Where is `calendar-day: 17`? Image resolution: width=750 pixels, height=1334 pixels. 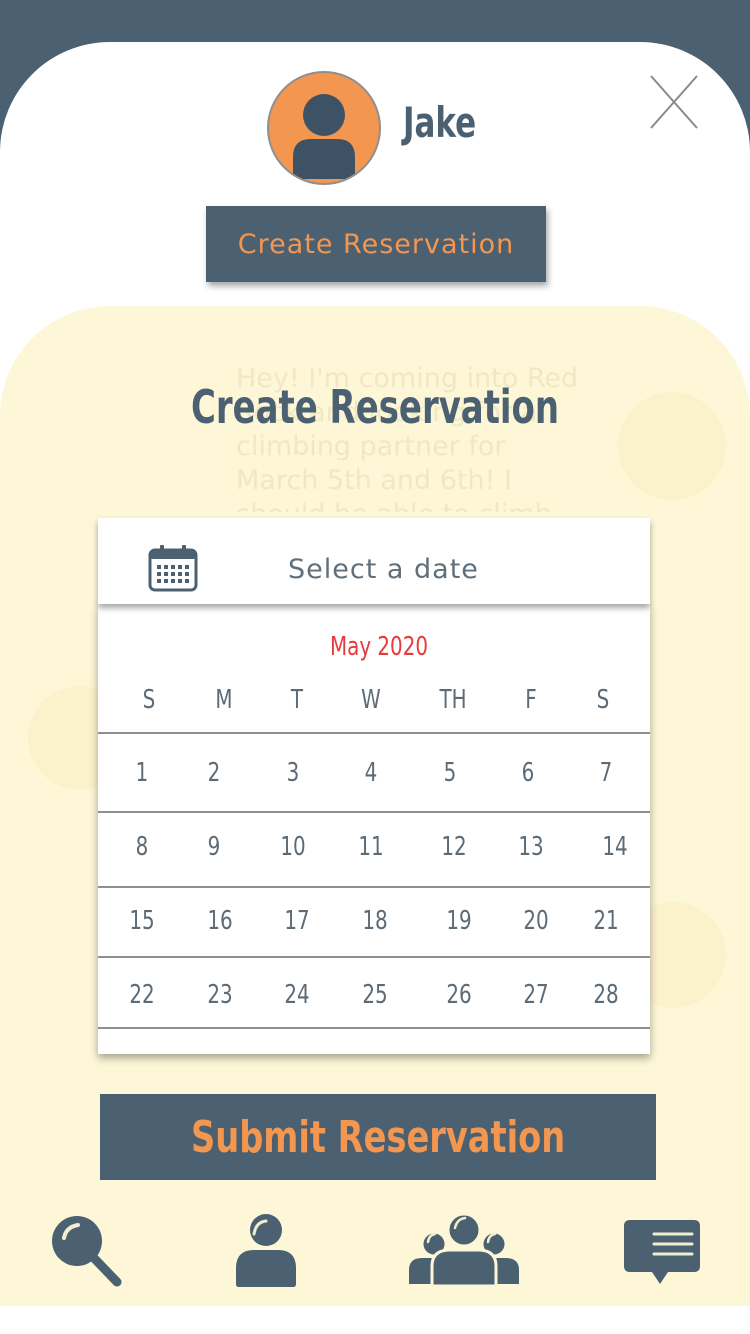 calendar-day: 17 is located at coordinates (297, 921).